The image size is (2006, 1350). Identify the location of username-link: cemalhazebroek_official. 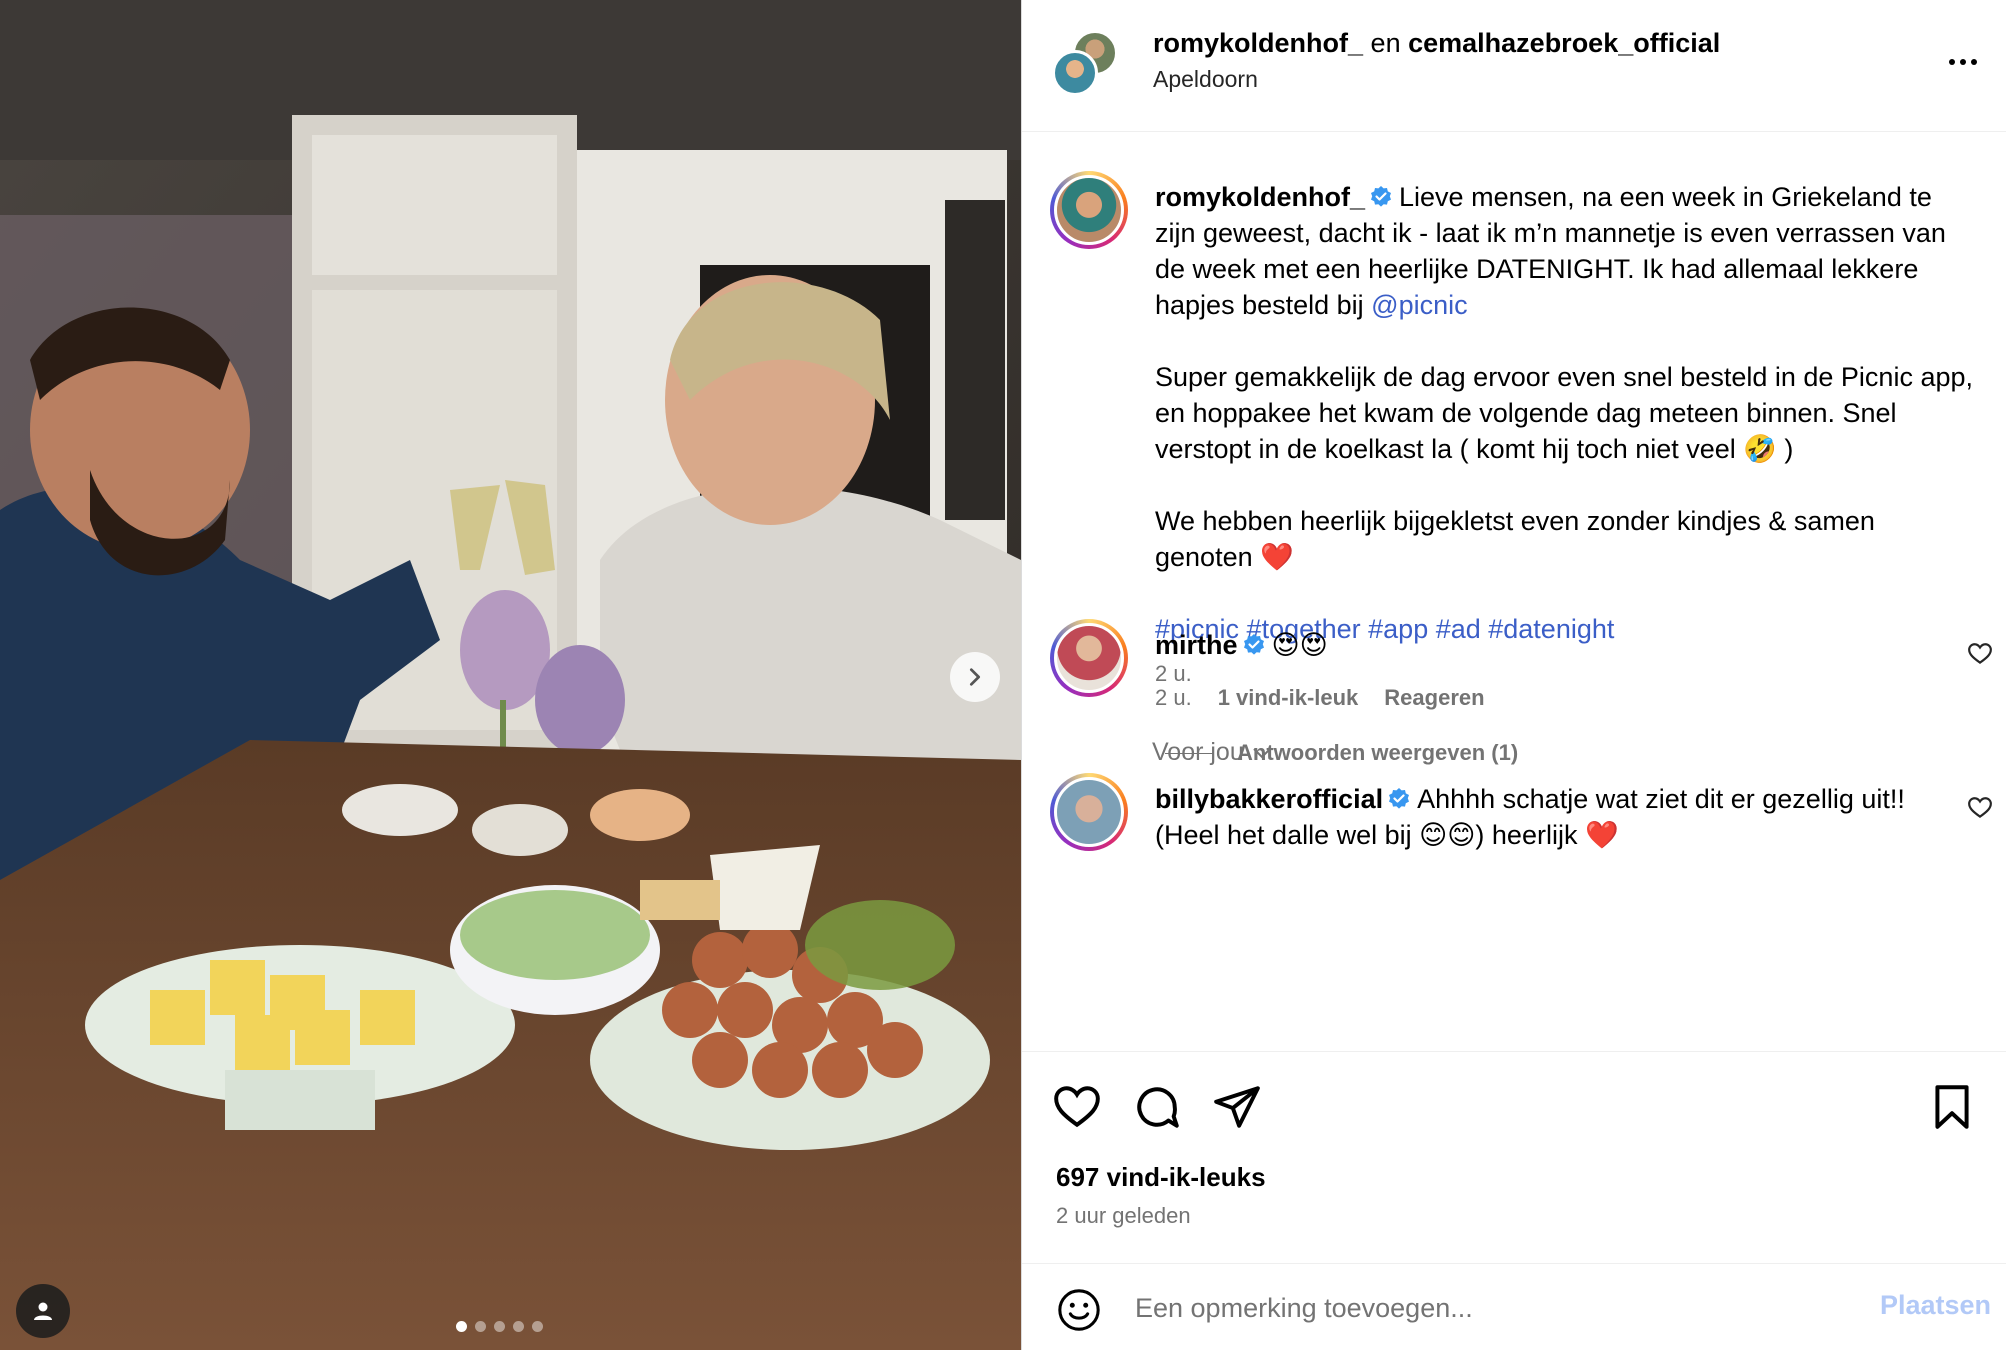
(1564, 43).